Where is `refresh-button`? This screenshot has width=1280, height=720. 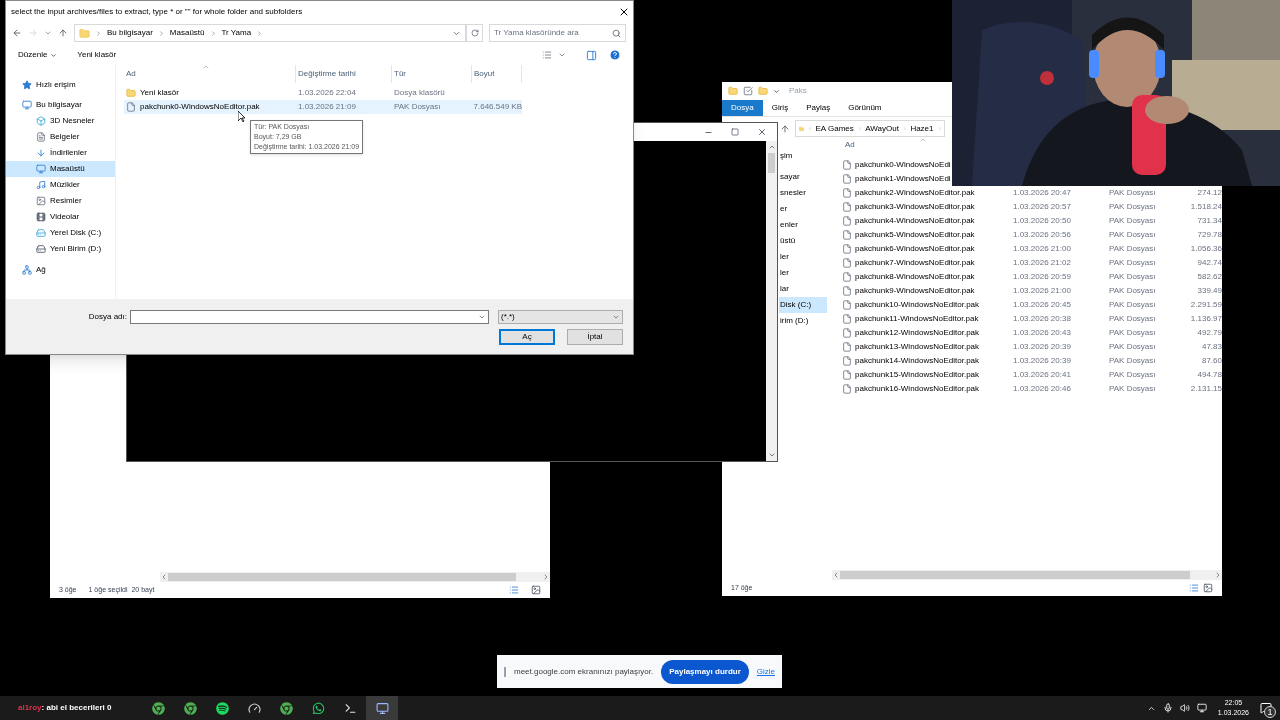
refresh-button is located at coordinates (474, 33).